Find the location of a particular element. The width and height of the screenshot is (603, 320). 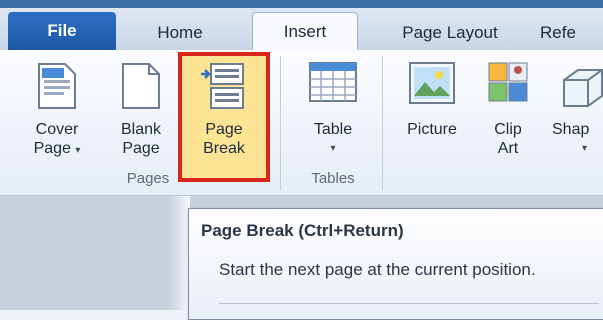

blank-page-button: Blank Page is located at coordinates (141, 113).